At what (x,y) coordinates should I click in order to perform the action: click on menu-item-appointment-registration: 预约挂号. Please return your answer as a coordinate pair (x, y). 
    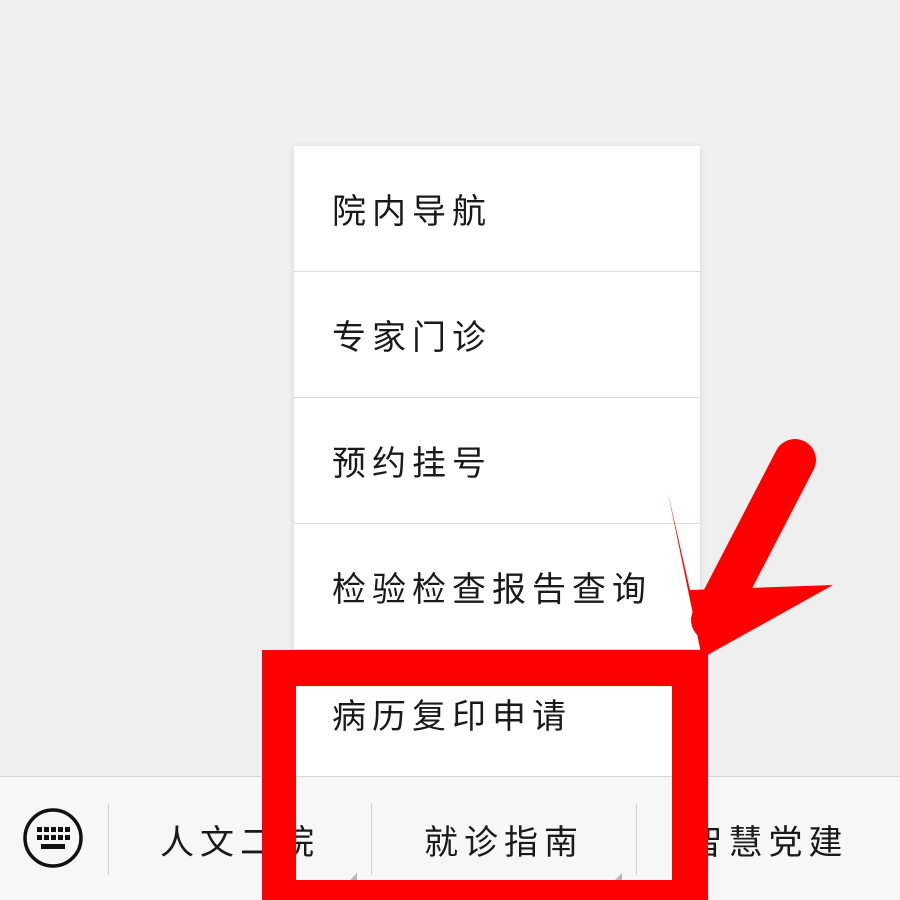
    Looking at the image, I should click on (497, 461).